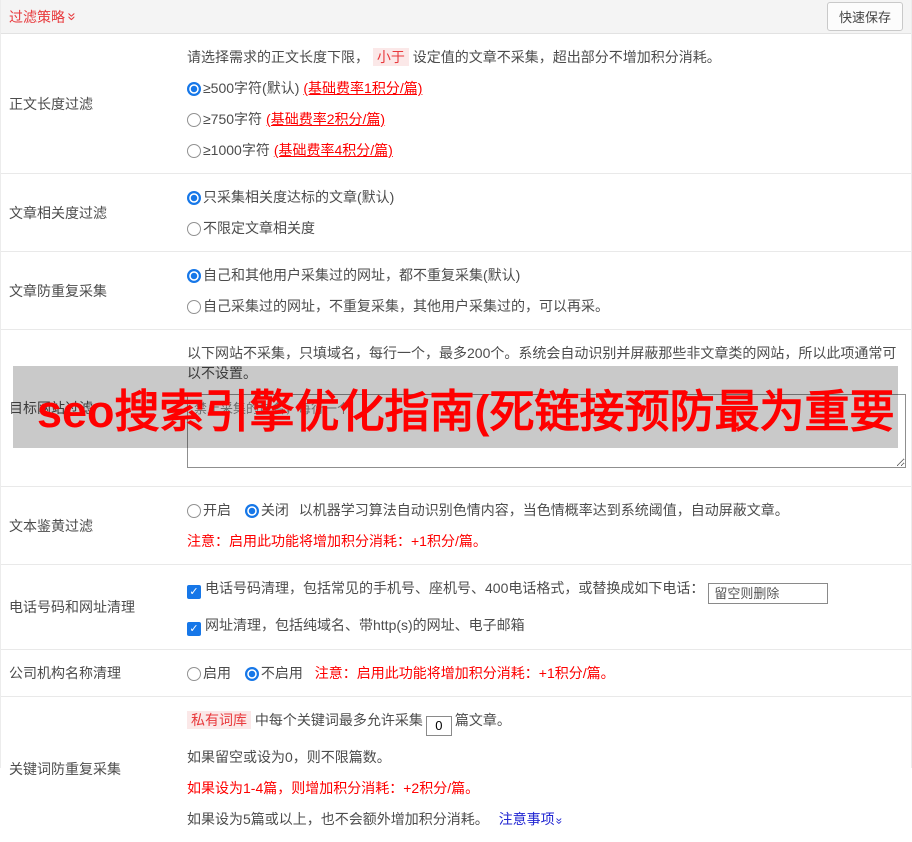 The width and height of the screenshot is (912, 842). I want to click on checkbox-url-clean-icon: ✓, so click(194, 629).